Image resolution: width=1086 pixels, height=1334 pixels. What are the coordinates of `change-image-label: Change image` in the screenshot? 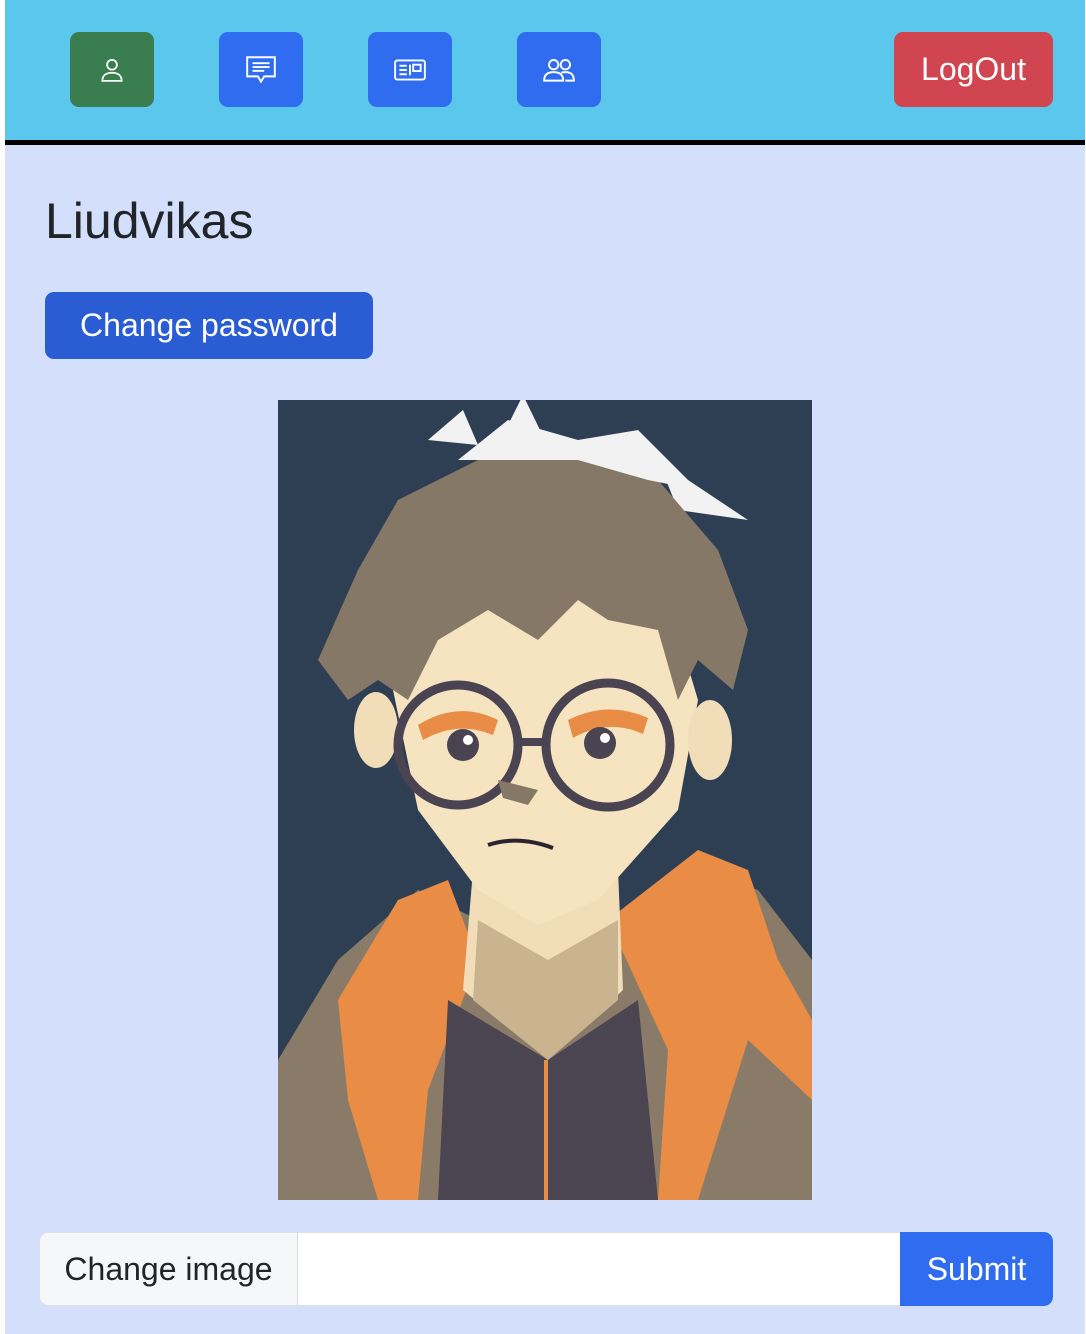 It's located at (168, 1269).